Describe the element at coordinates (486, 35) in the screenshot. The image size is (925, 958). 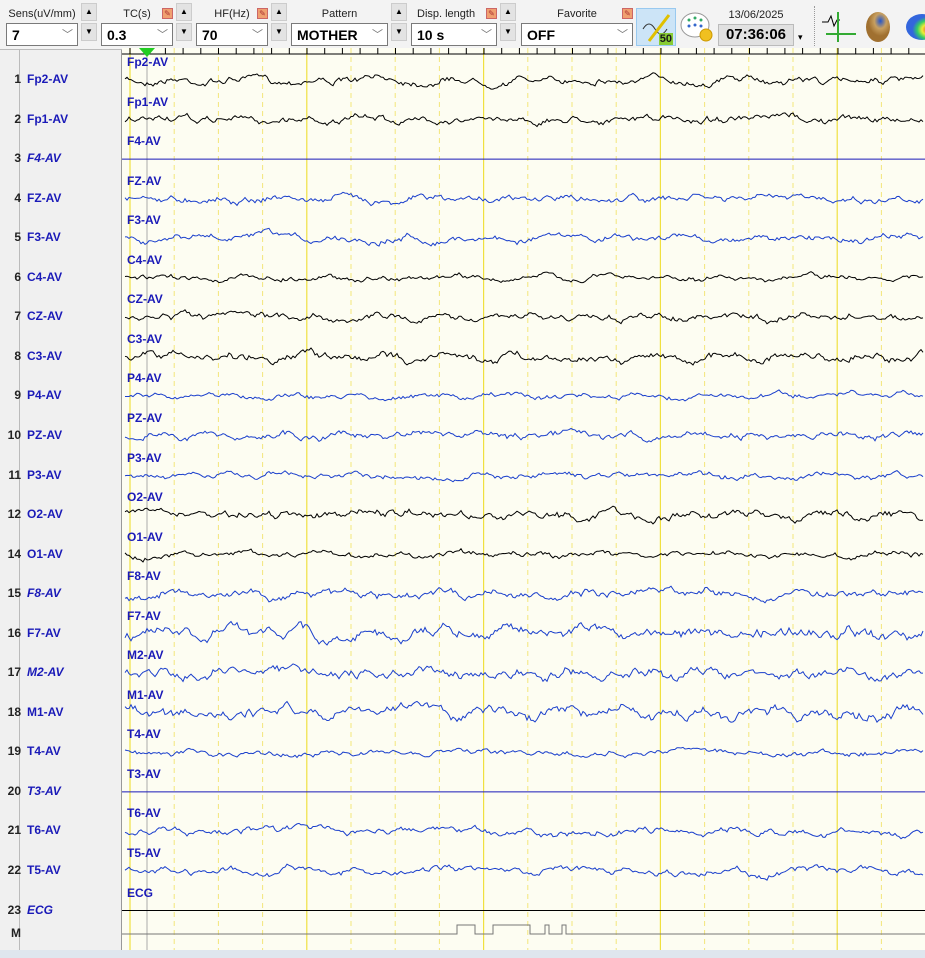
I see `chevron-down-icon: ﹀` at that location.